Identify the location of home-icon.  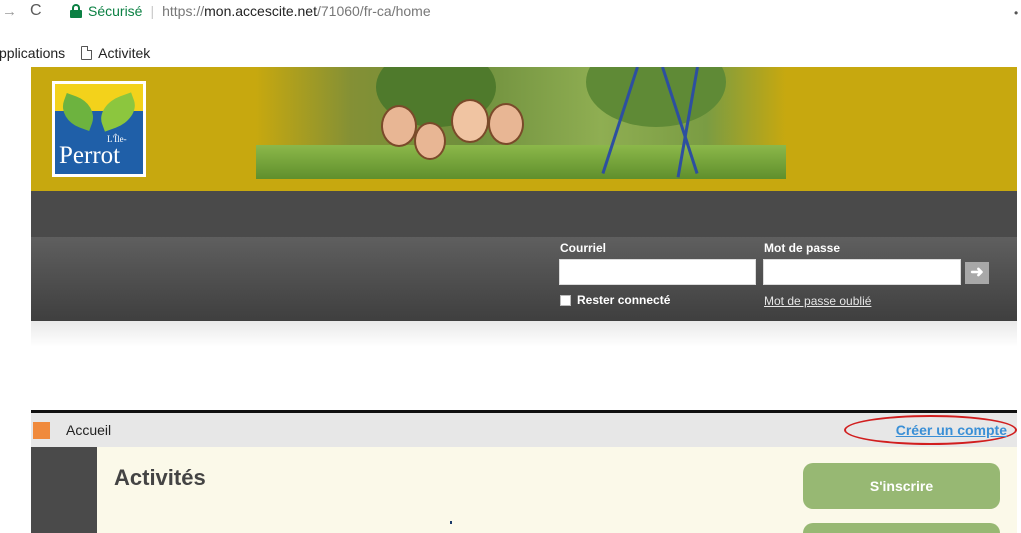
(41, 430).